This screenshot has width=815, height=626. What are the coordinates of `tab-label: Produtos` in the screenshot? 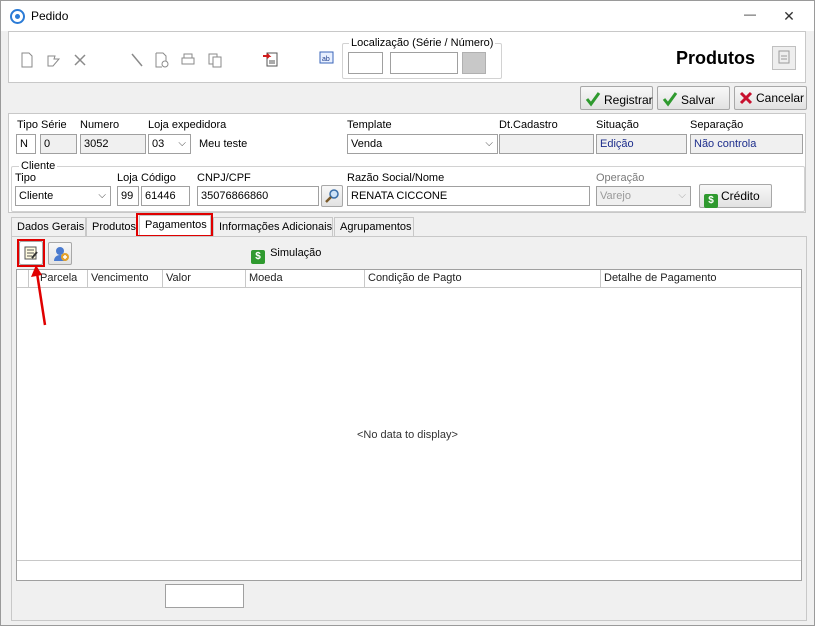 It's located at (114, 227).